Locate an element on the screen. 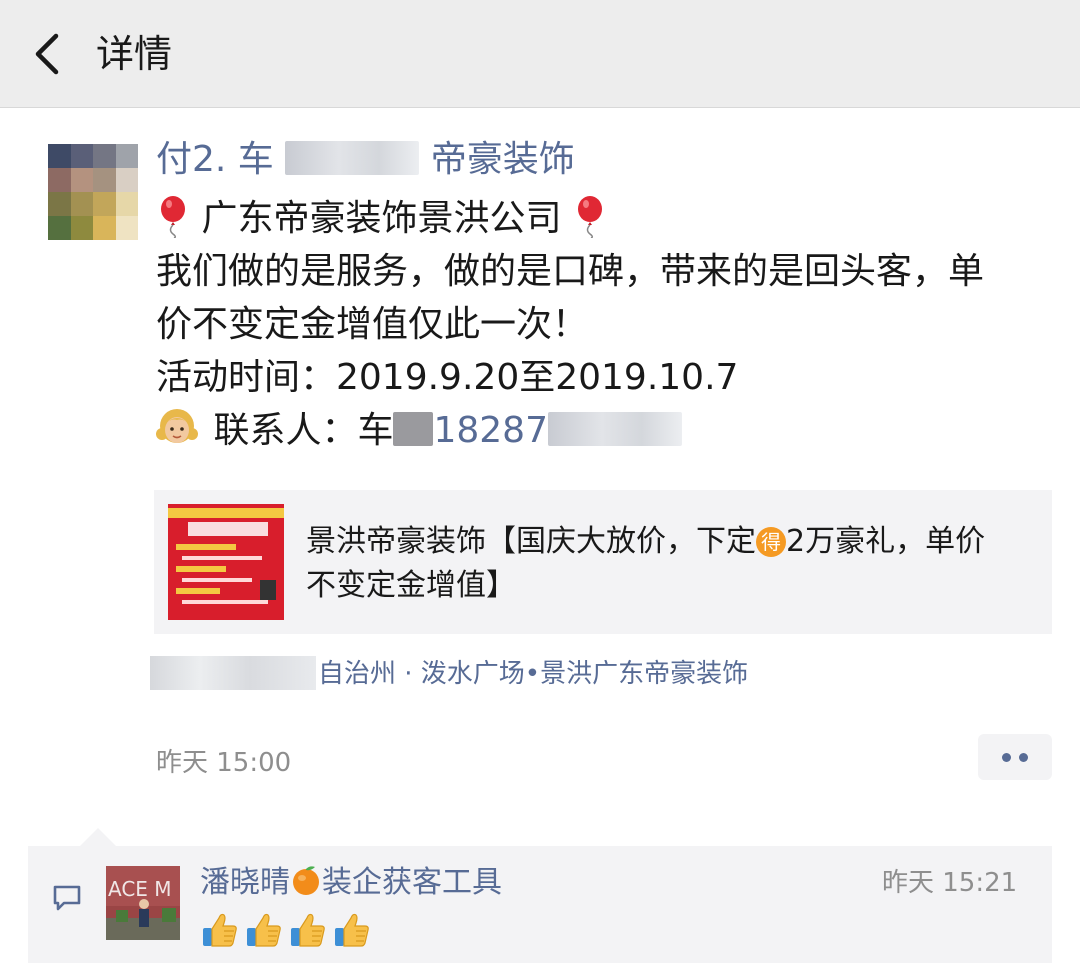 This screenshot has height=963, width=1080. comment-icon is located at coordinates (67, 898).